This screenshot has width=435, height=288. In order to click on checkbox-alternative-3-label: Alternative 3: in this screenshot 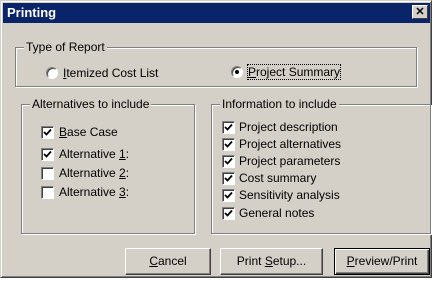, I will do `click(94, 192)`.